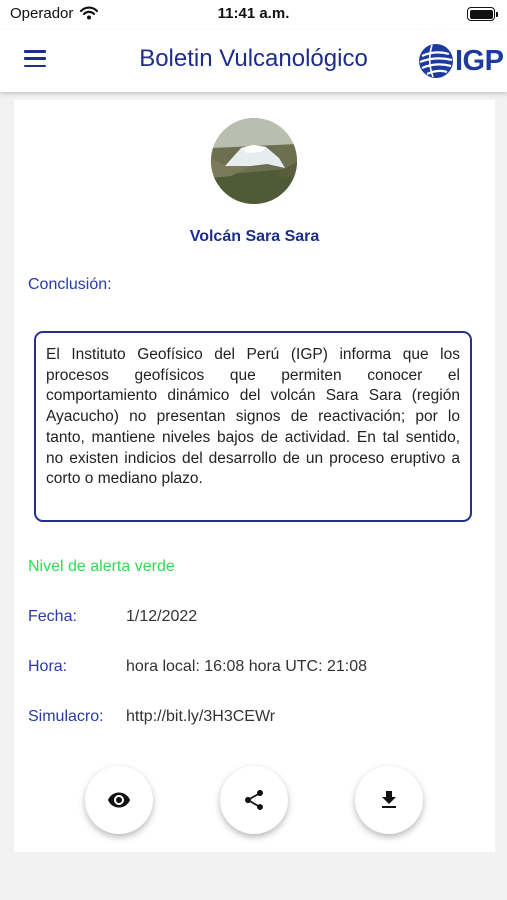 This screenshot has height=900, width=507. I want to click on igp-logo-text: IGP, so click(479, 61).